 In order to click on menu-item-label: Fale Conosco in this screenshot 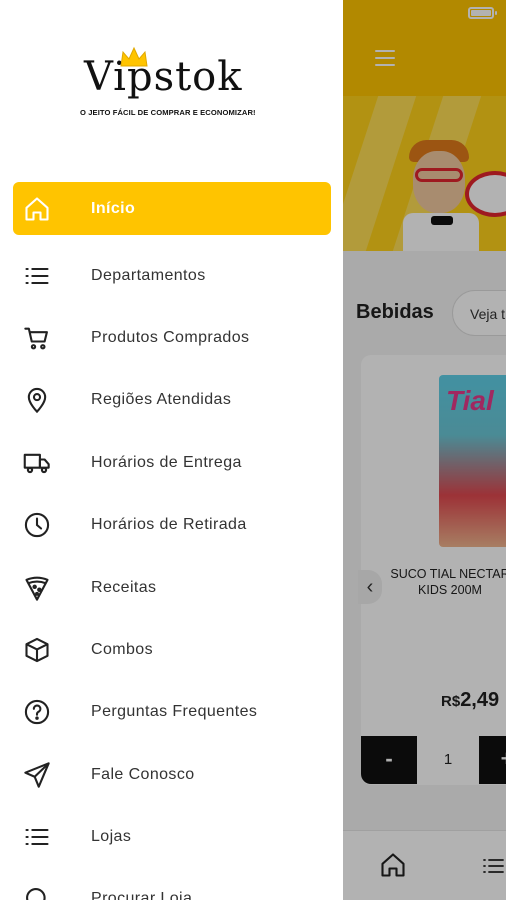, I will do `click(143, 774)`.